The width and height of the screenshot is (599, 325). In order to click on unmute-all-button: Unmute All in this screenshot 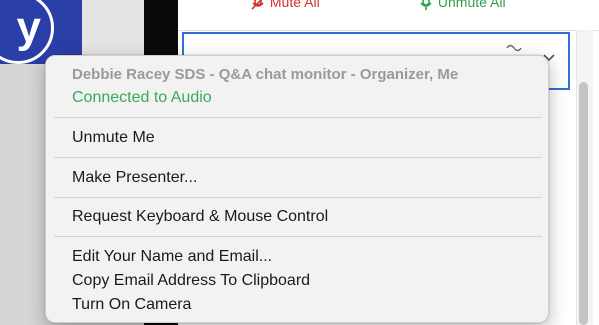, I will do `click(462, 5)`.